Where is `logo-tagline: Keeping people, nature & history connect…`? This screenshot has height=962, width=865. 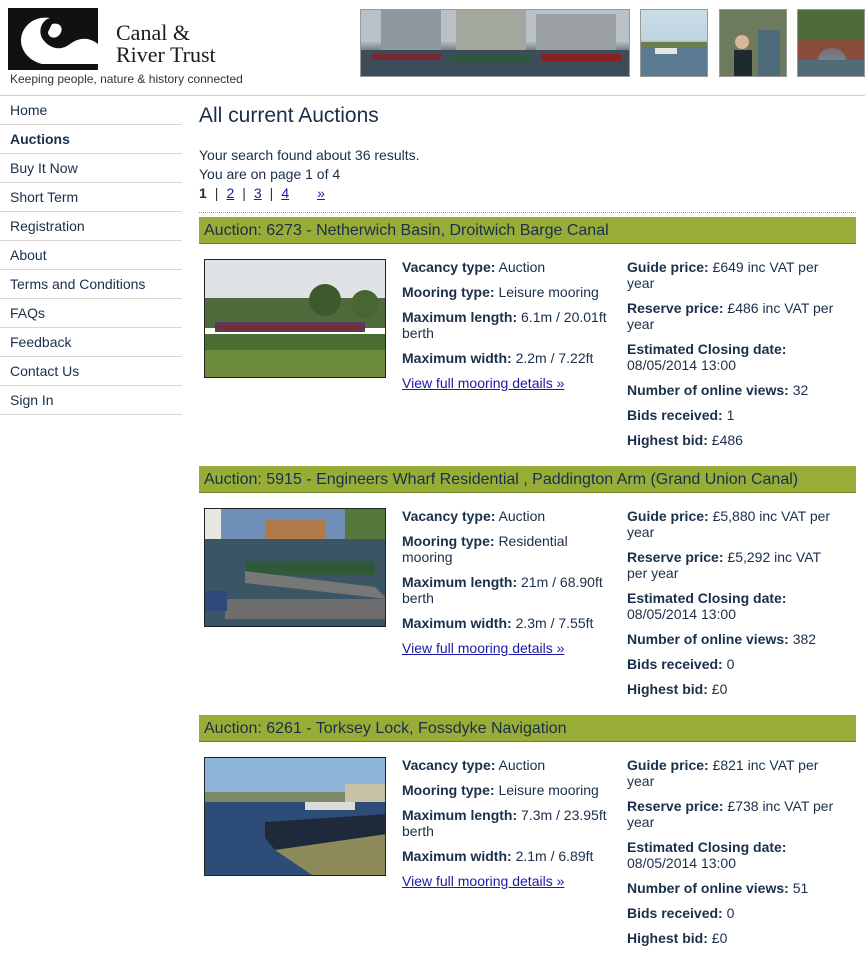 logo-tagline: Keeping people, nature & history connect… is located at coordinates (126, 79).